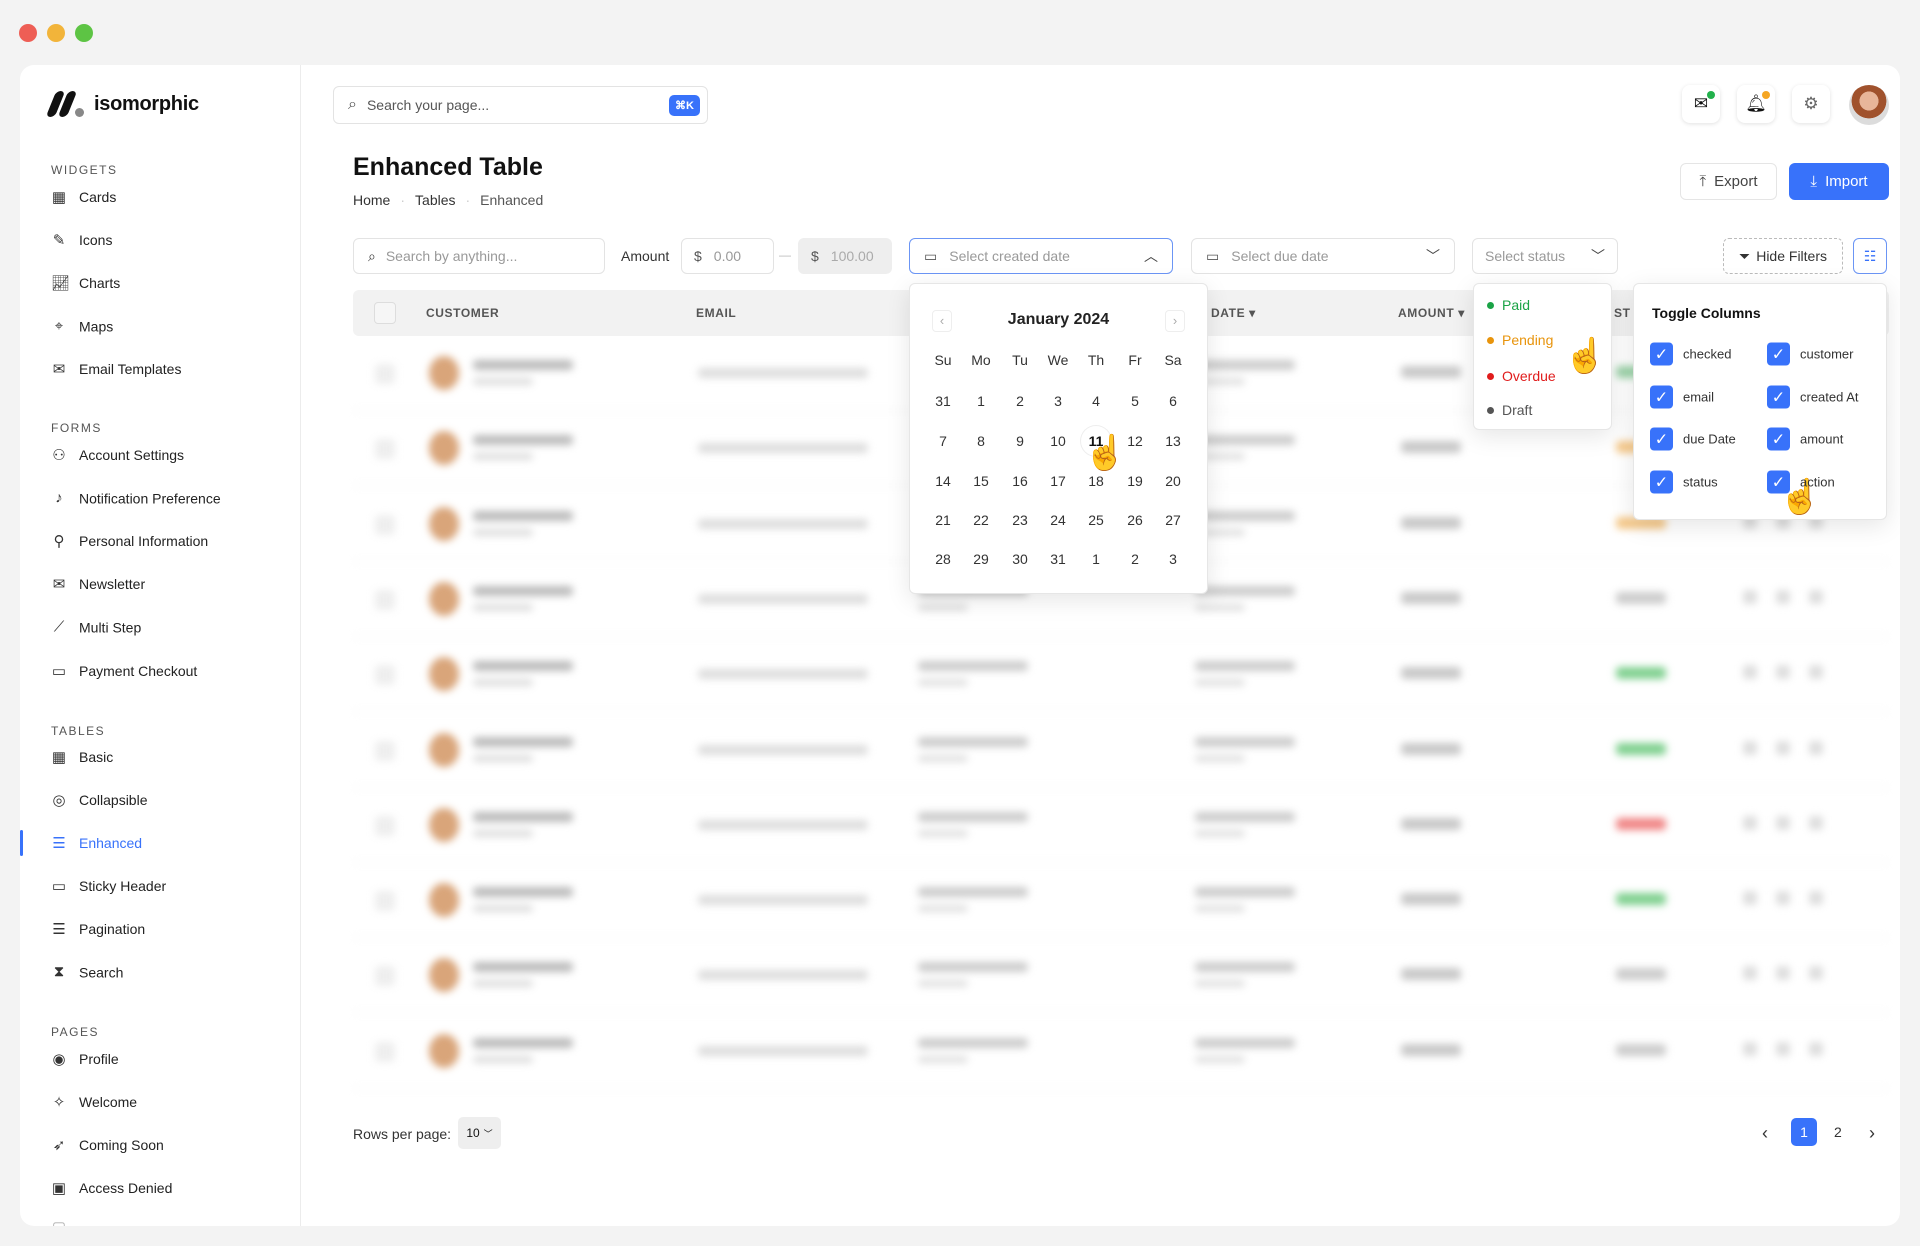 This screenshot has width=1920, height=1246. Describe the element at coordinates (82, 757) in the screenshot. I see `sidebar-item-basic: ▦ Basic` at that location.